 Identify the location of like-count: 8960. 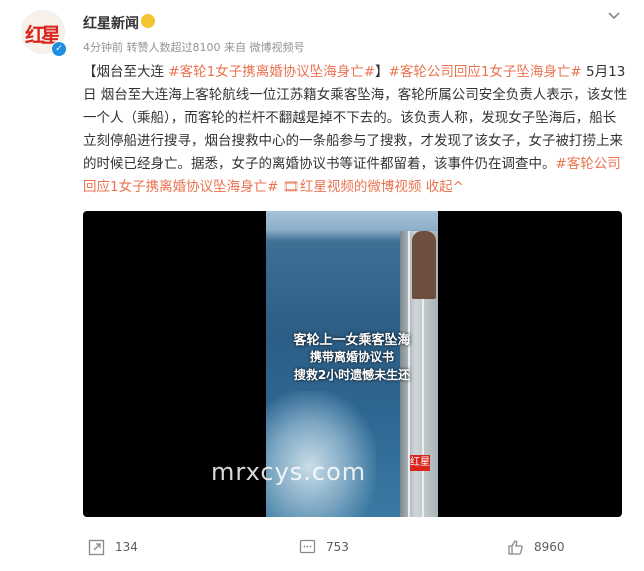
(549, 547).